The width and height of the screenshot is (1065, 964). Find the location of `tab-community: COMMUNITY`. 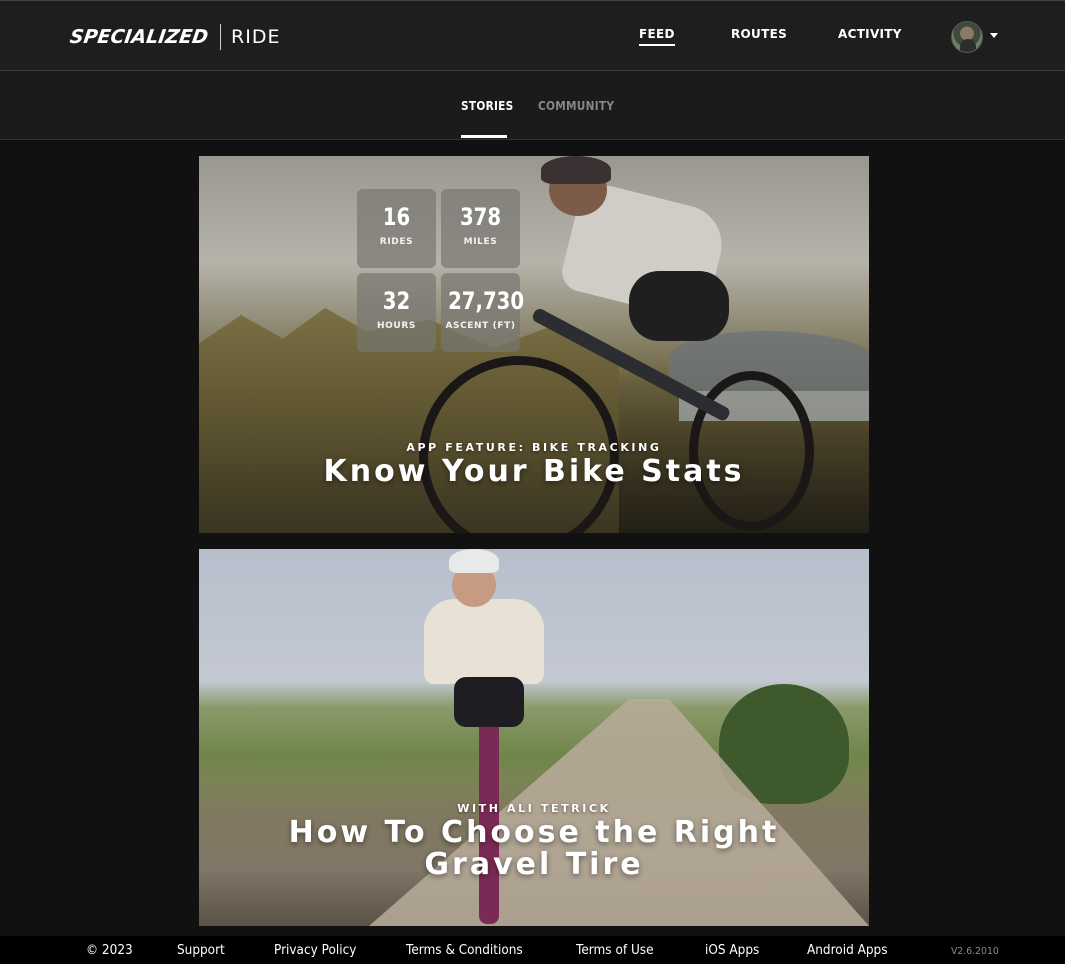

tab-community: COMMUNITY is located at coordinates (576, 106).